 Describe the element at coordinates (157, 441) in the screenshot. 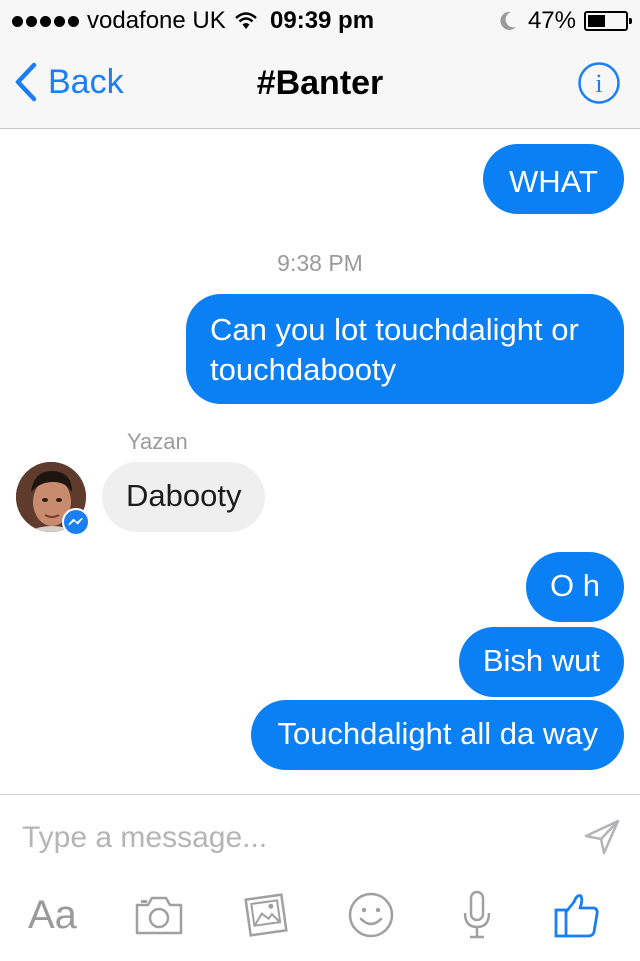

I see `sender-name: Yazan` at that location.